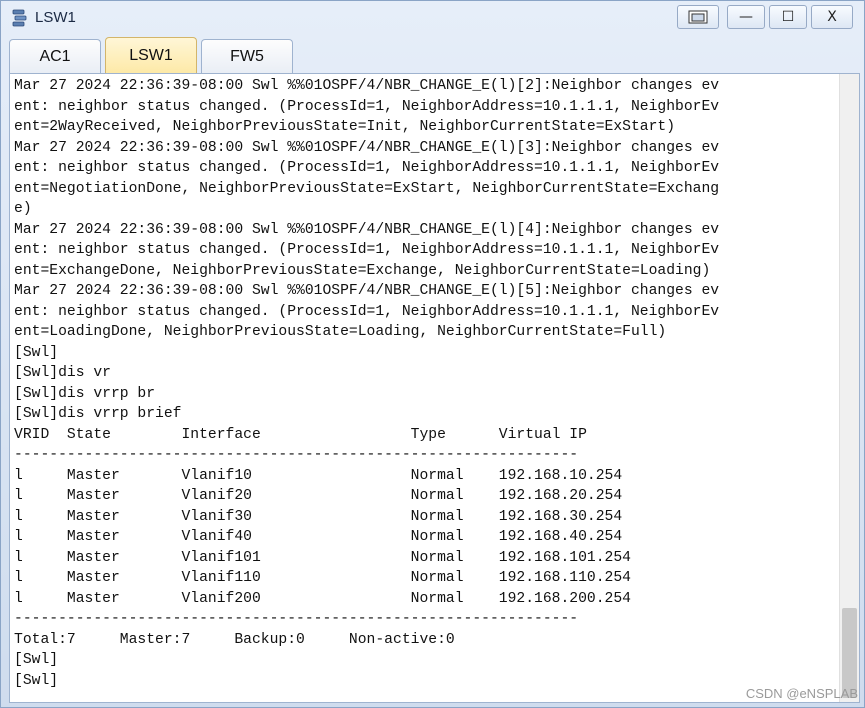 This screenshot has width=865, height=708. I want to click on maximize-icon: ☐, so click(788, 17).